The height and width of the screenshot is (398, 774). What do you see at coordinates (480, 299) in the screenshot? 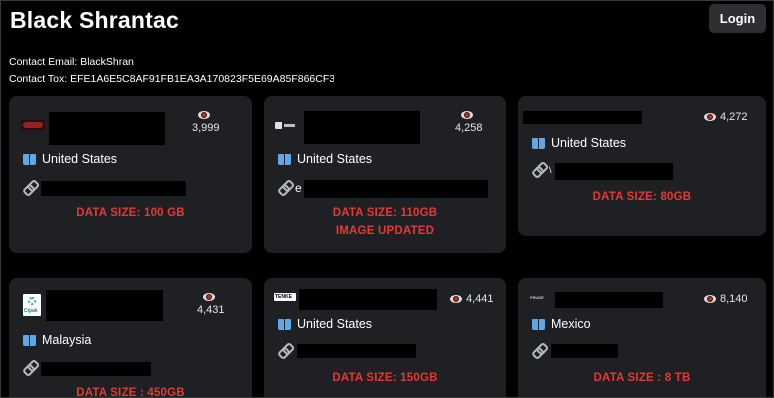
I see `view-count-value: 4,441` at bounding box center [480, 299].